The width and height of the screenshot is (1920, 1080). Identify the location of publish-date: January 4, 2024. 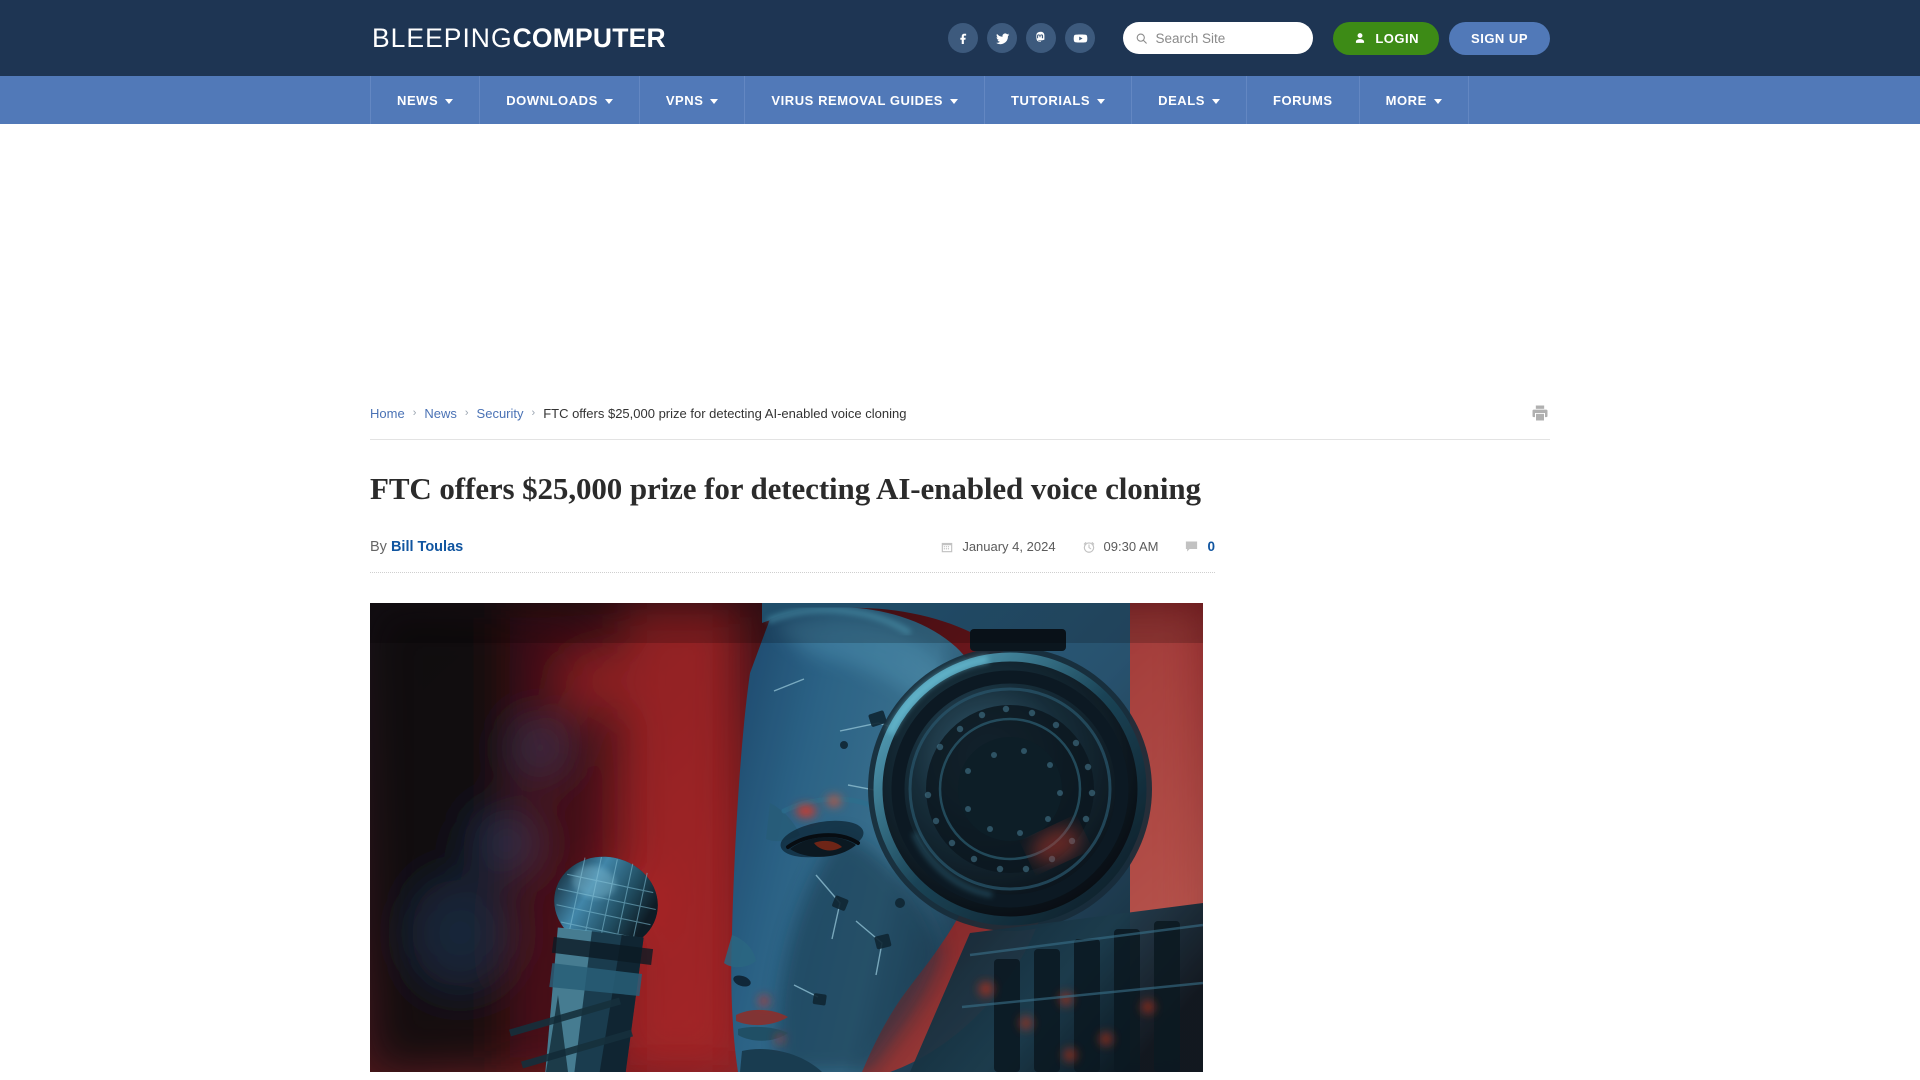
(998, 547).